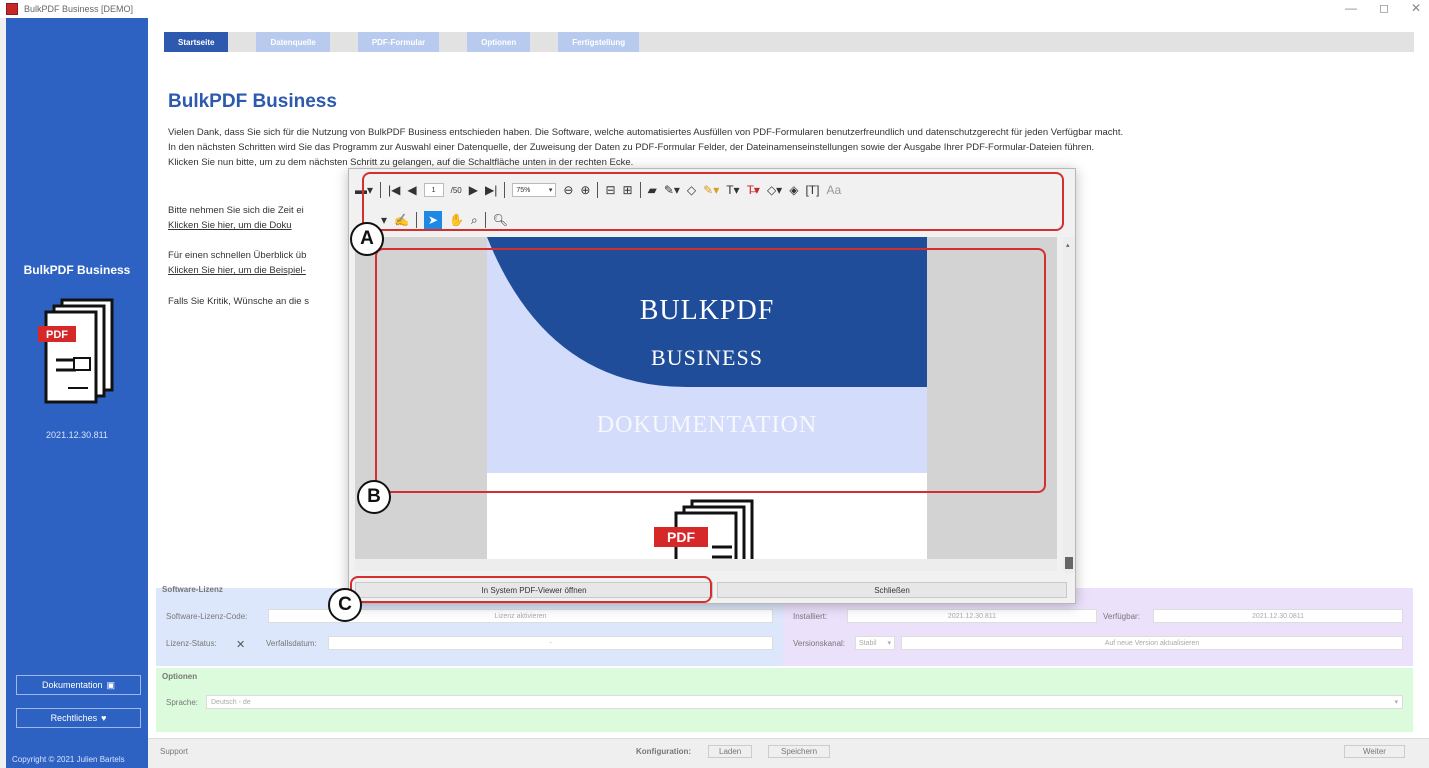 The width and height of the screenshot is (1429, 768). I want to click on channel-select: Stabil ▾, so click(875, 643).